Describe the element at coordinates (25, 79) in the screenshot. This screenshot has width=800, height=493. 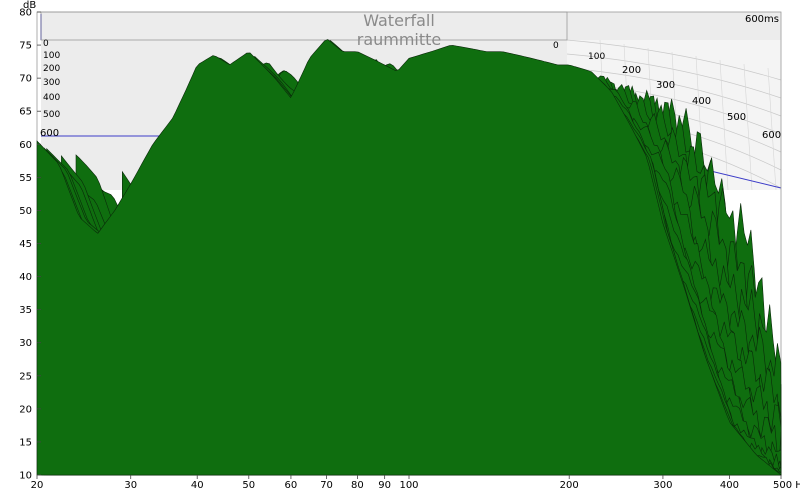
I see `y-tick-label: 70` at that location.